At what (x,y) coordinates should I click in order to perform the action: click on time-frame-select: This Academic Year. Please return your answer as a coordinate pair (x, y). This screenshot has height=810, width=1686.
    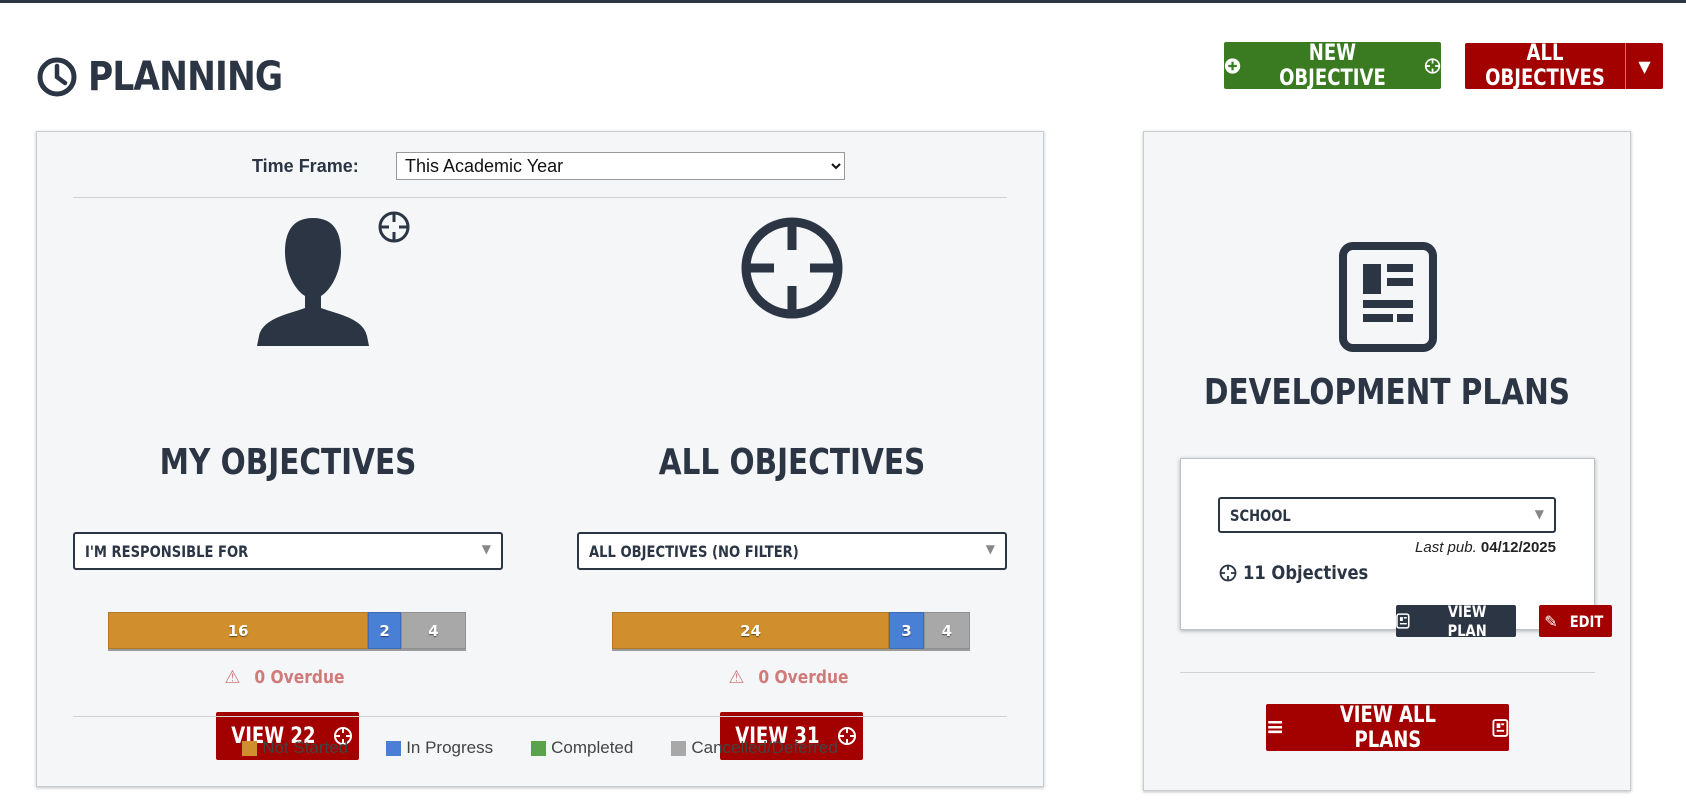
    Looking at the image, I should click on (620, 166).